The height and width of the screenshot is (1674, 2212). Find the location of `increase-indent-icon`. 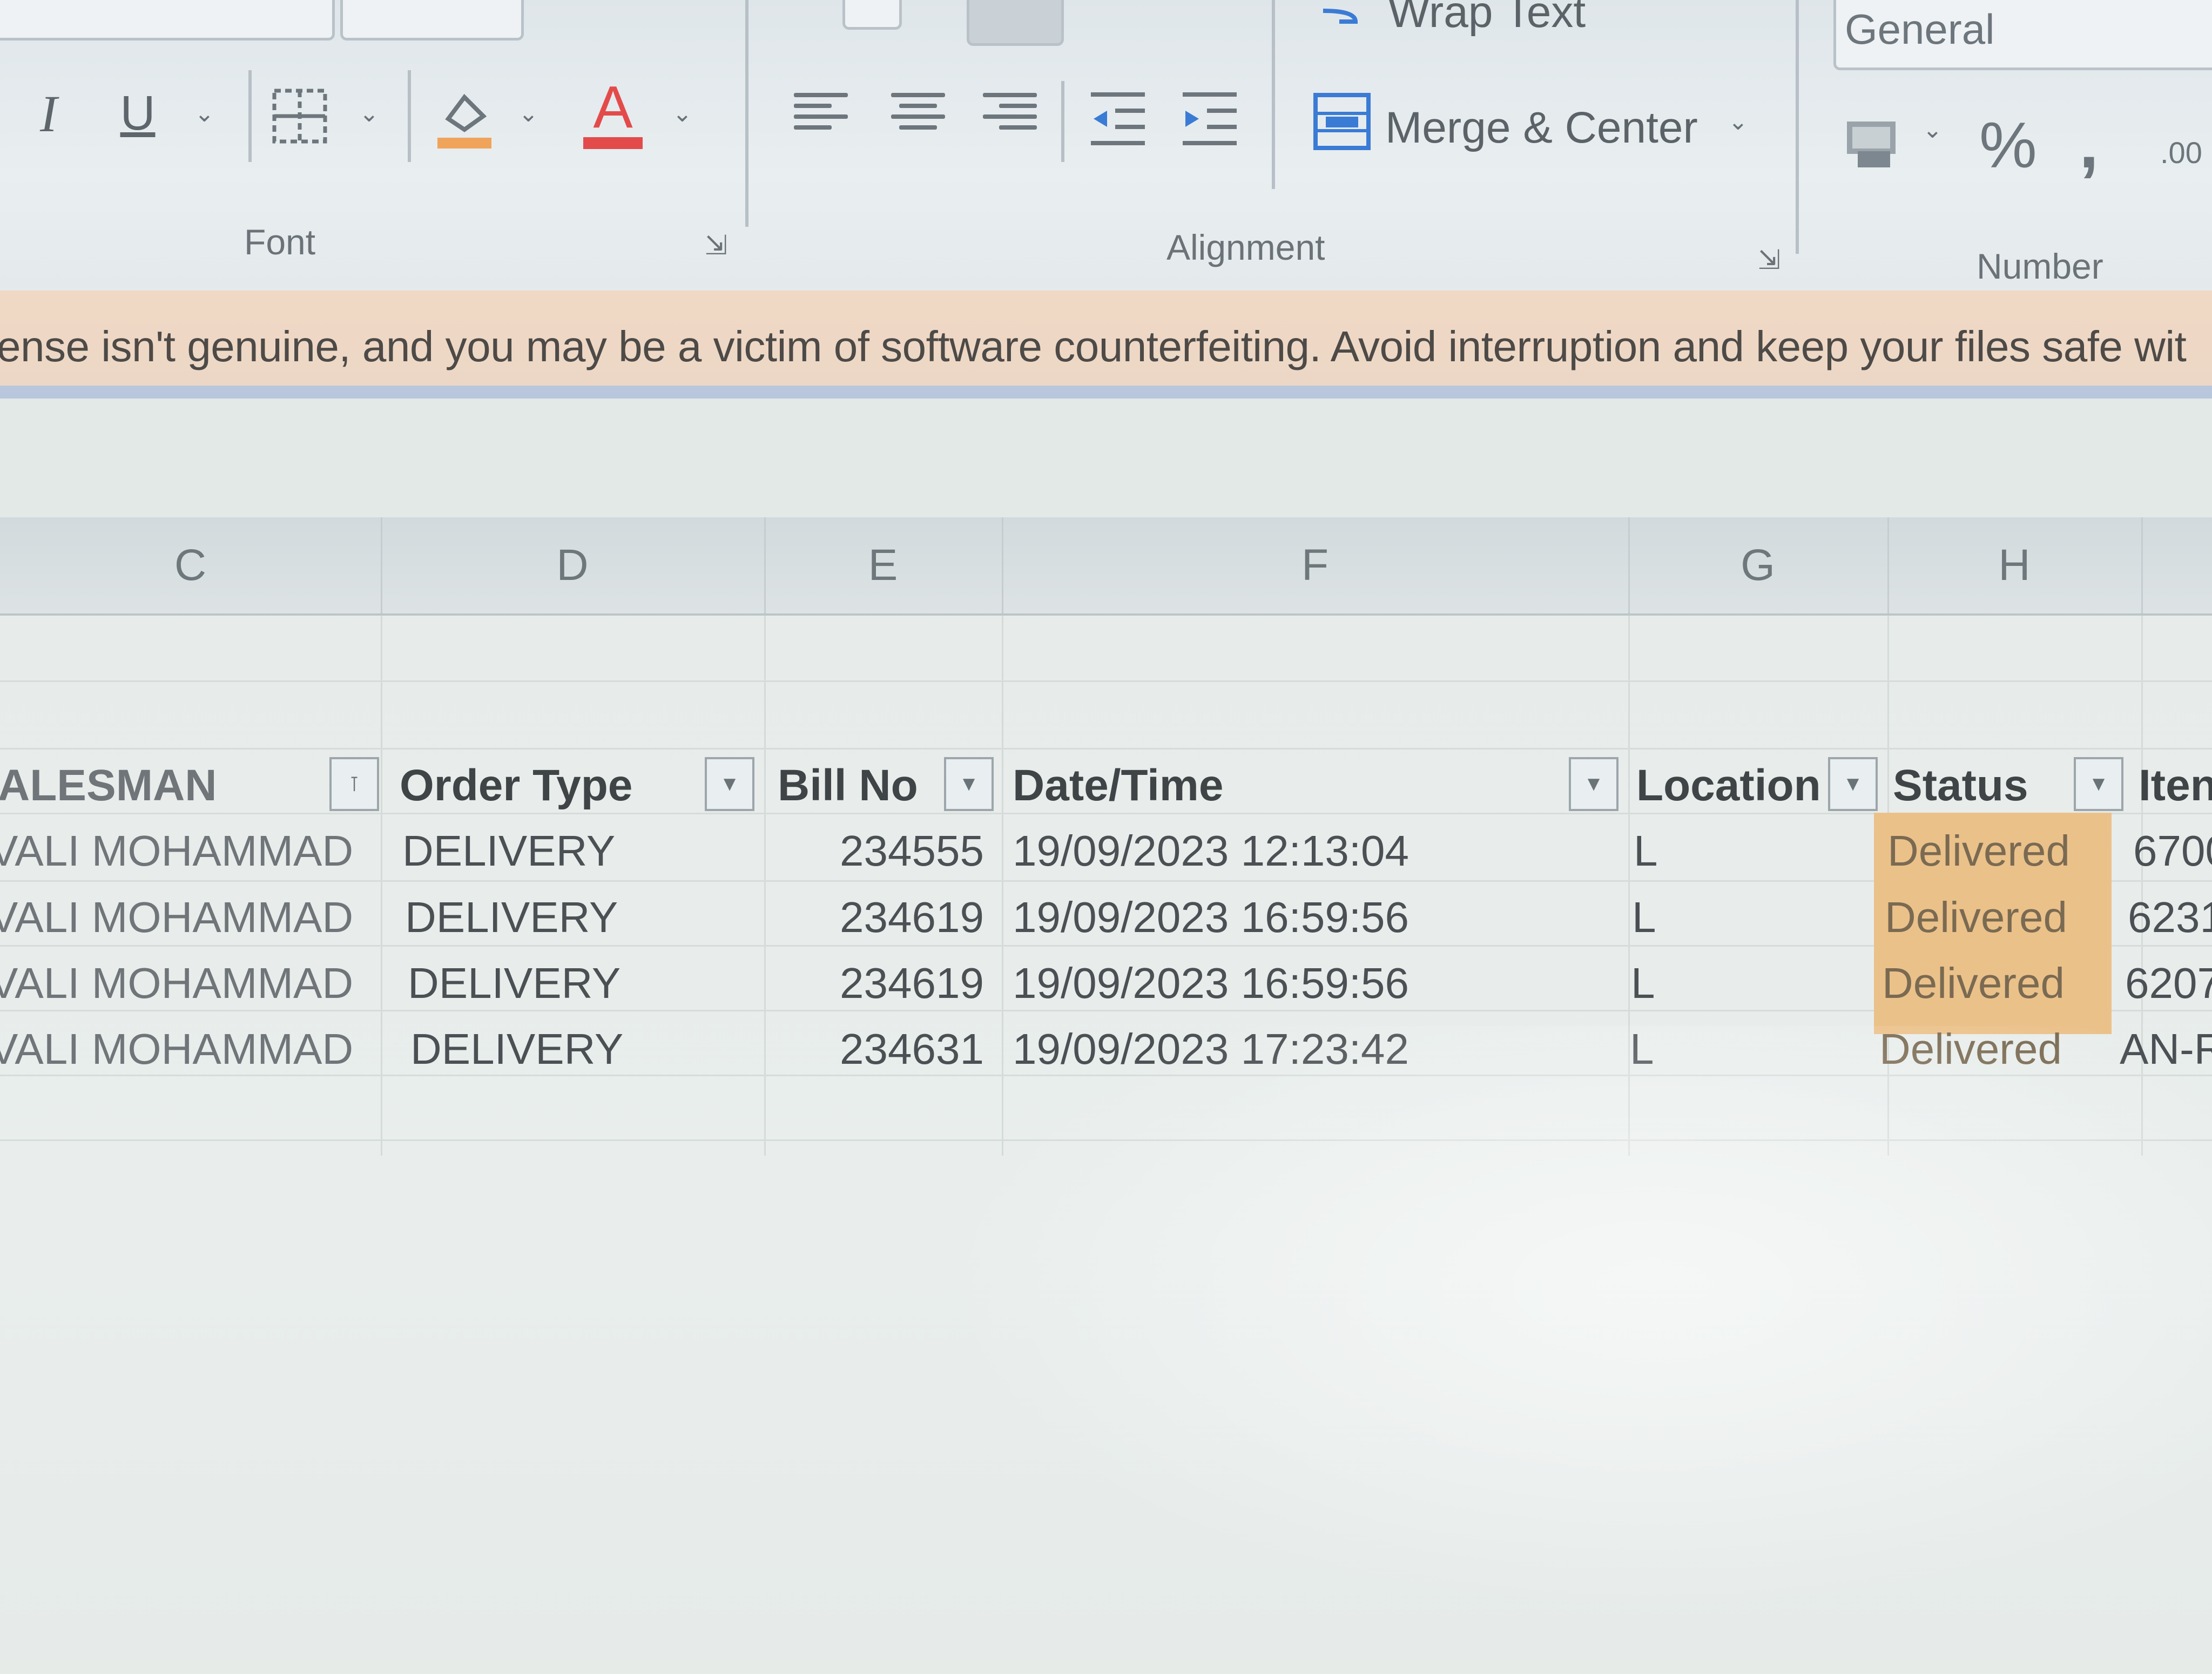

increase-indent-icon is located at coordinates (1209, 119).